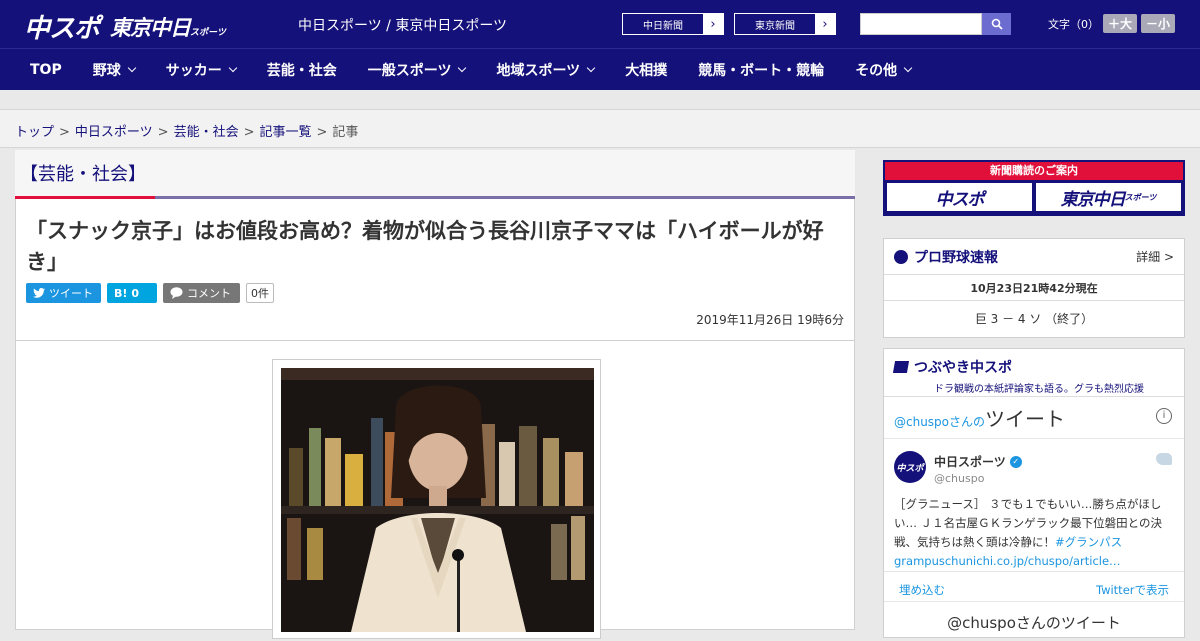  What do you see at coordinates (114, 132) in the screenshot?
I see `breadcrumb-chunichi-sports: 中日スポーツ` at bounding box center [114, 132].